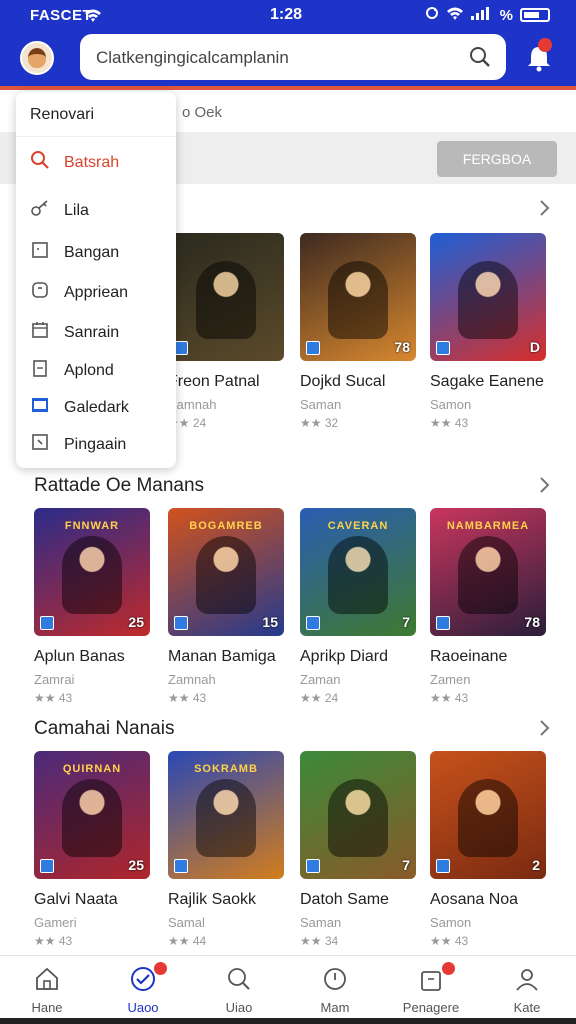 The width and height of the screenshot is (576, 1024). Describe the element at coordinates (343, 381) in the screenshot. I see `game-title: Dojkd Sucal` at that location.